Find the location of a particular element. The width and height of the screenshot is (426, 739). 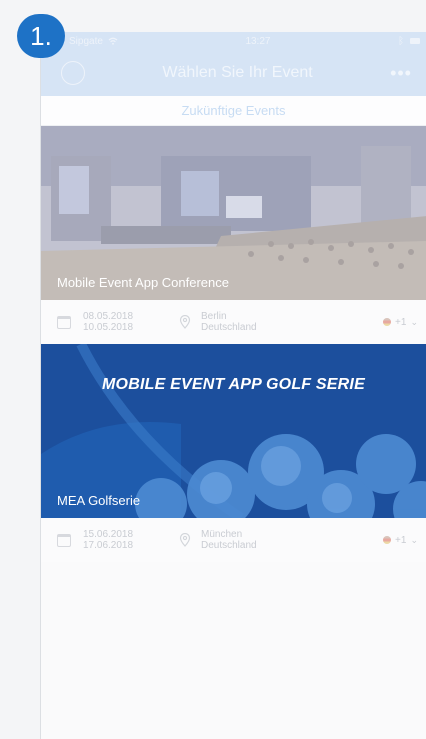

event-title: MEA Golfserie is located at coordinates (99, 500).